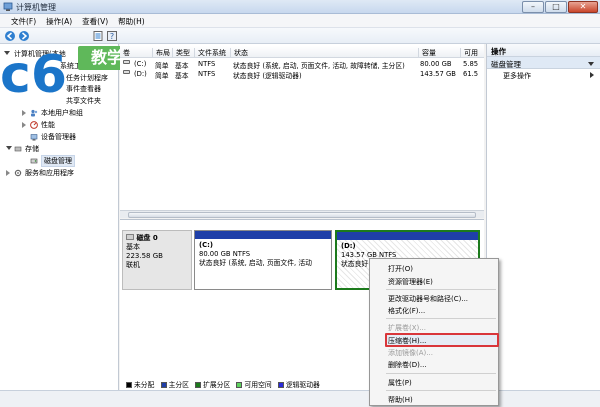  I want to click on back-arrow-icon, so click(10, 36).